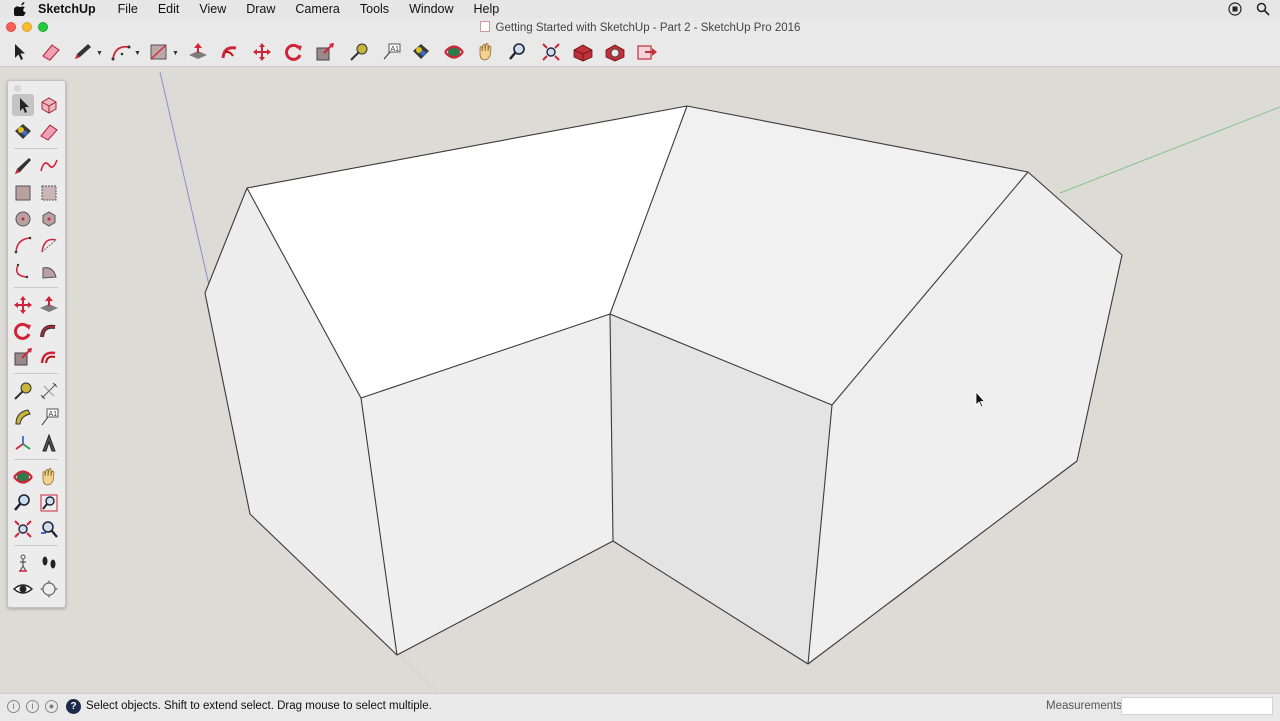 This screenshot has width=1280, height=721. I want to click on menu-tools: Tools, so click(374, 9).